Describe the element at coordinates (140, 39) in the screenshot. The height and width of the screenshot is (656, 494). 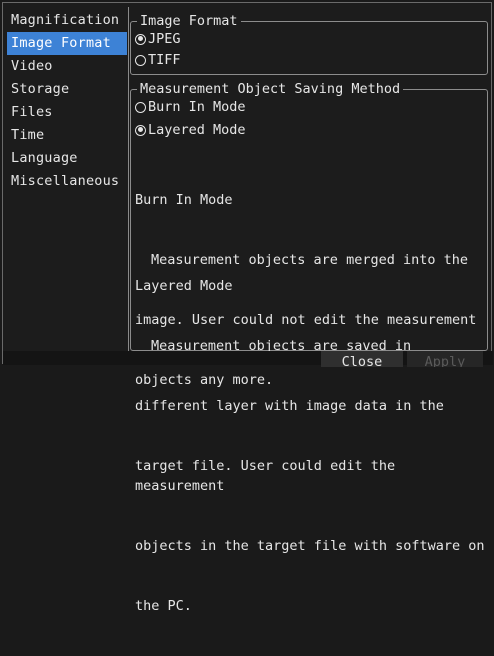
I see `radio-jpeg-indicator` at that location.